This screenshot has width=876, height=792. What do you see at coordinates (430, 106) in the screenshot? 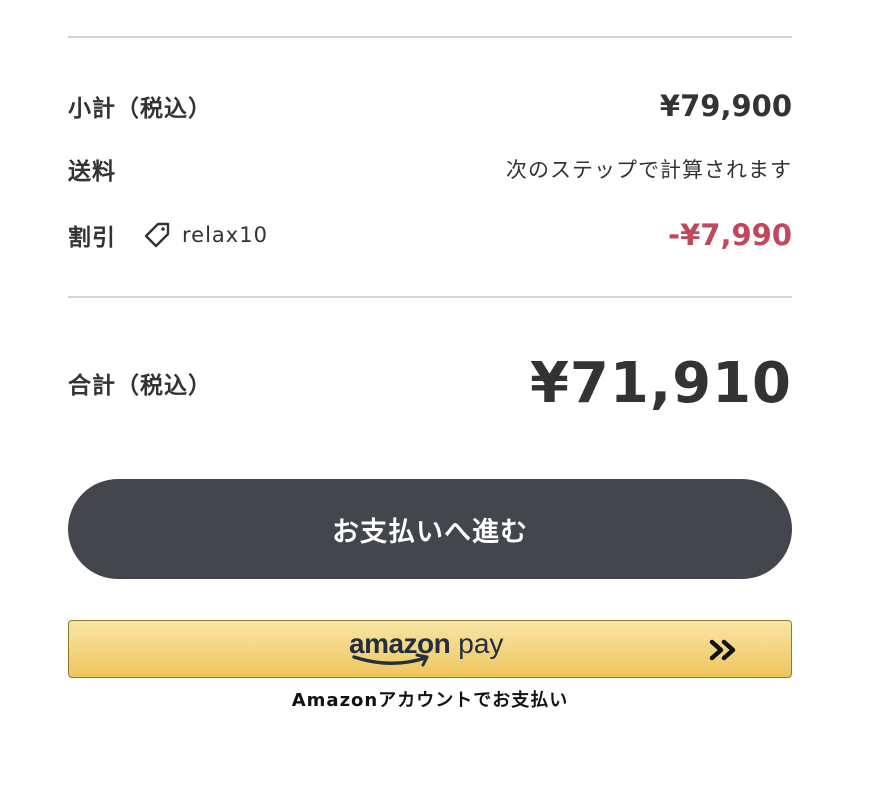
I see `subtotal-row: 小計（税込） ¥79,900` at bounding box center [430, 106].